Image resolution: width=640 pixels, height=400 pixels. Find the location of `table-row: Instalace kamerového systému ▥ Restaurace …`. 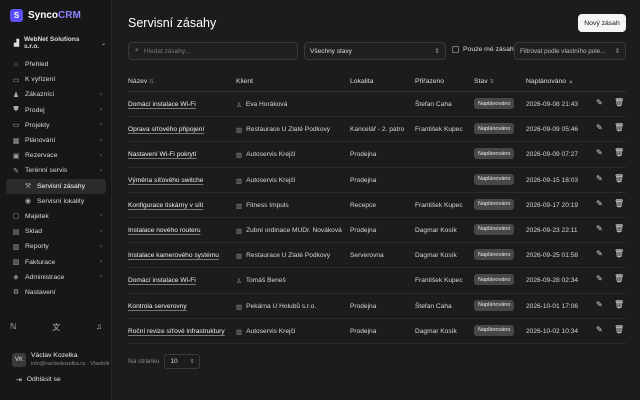

table-row: Instalace kamerového systému ▥ Restaurace … is located at coordinates (377, 256).